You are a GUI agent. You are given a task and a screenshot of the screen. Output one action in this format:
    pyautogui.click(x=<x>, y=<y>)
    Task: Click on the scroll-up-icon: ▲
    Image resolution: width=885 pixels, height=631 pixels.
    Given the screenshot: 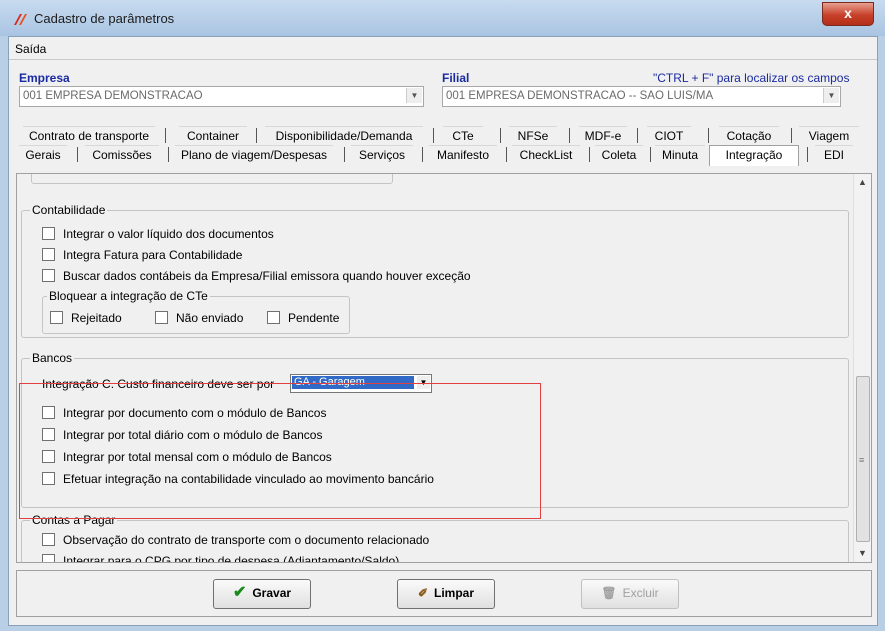 What is the action you would take?
    pyautogui.click(x=862, y=182)
    